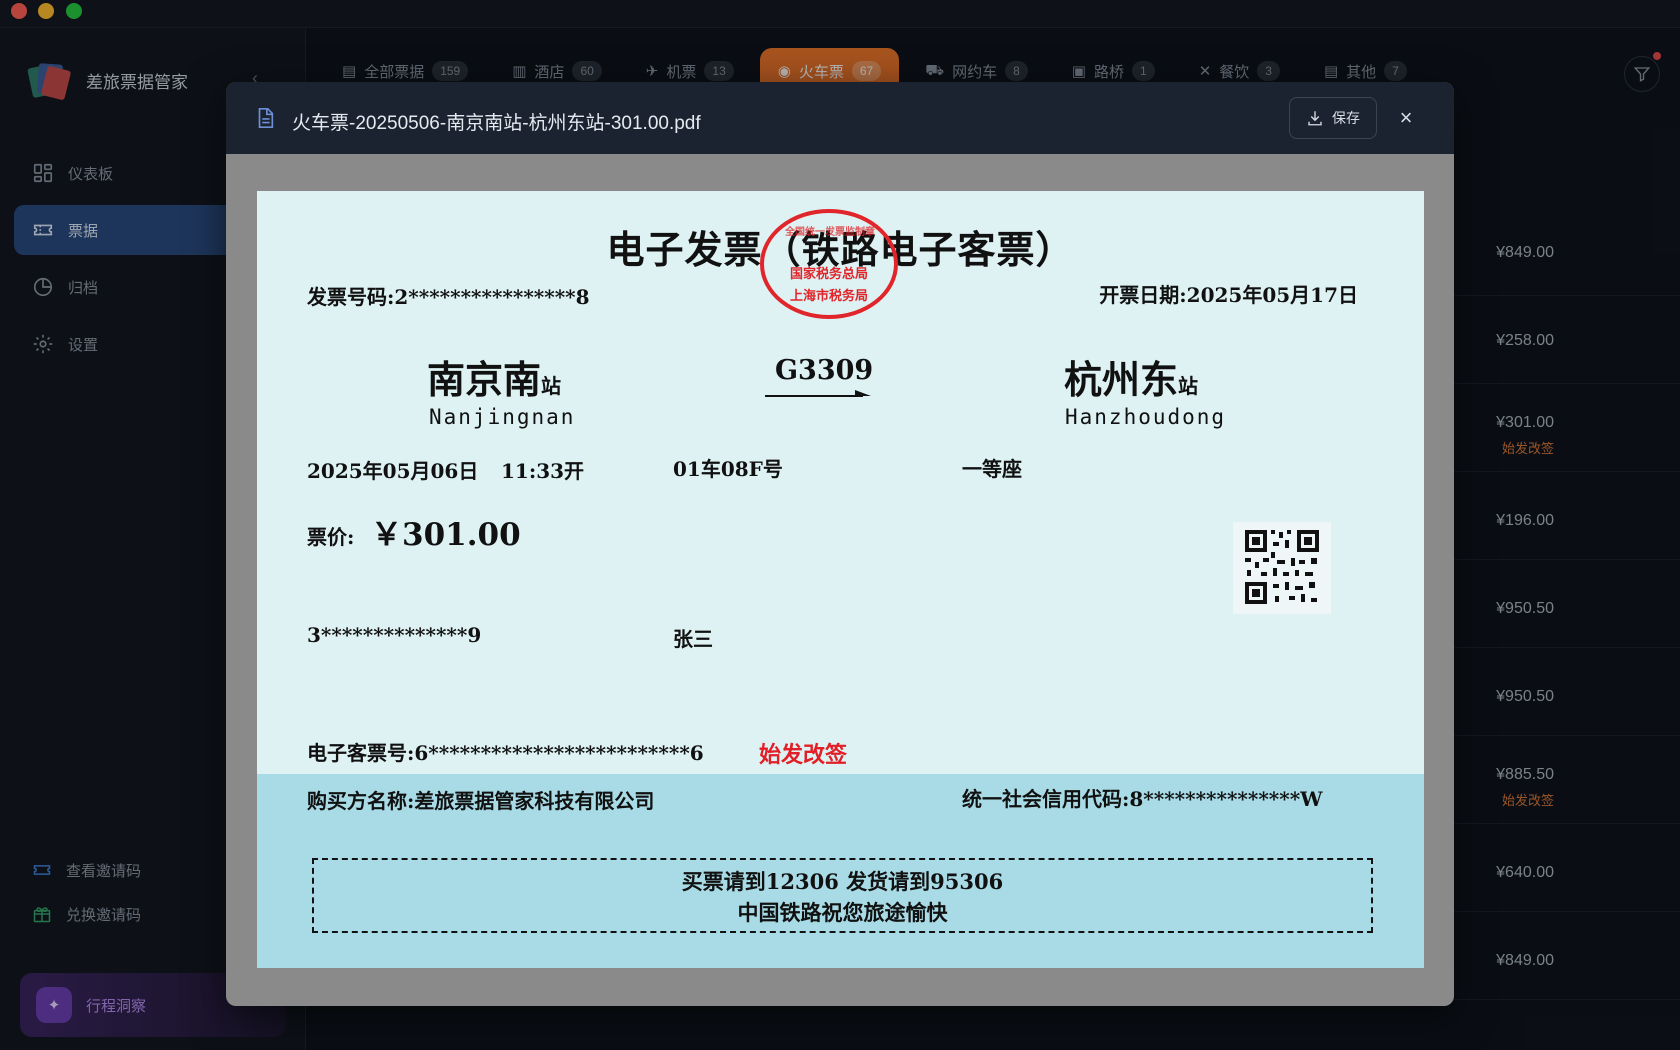 This screenshot has height=1050, width=1680. Describe the element at coordinates (1146, 417) in the screenshot. I see `to-pinyin: Hanzhoudong` at that location.